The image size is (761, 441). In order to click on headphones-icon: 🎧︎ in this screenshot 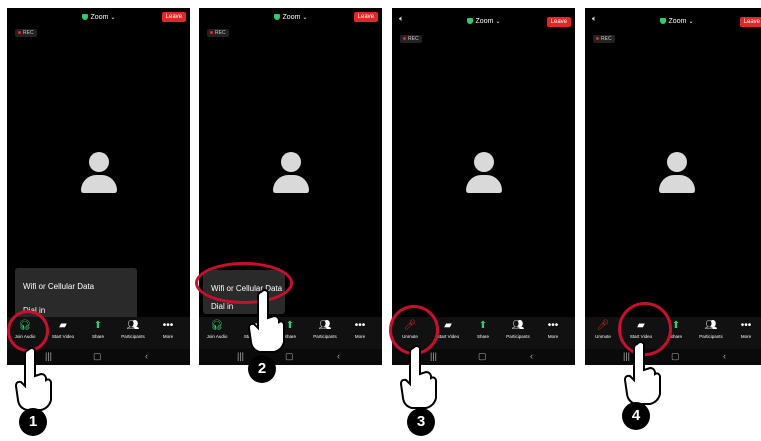, I will do `click(217, 325)`.